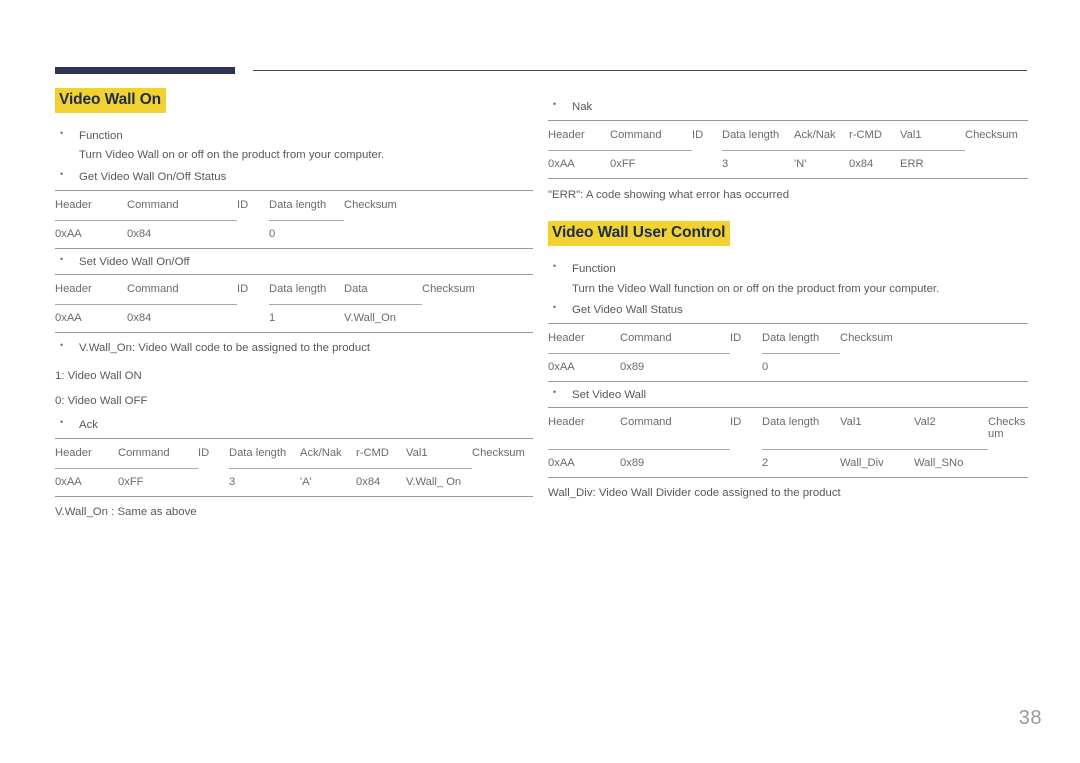 This screenshot has height=763, width=1080. What do you see at coordinates (788, 164) in the screenshot?
I see `table-row: 0xAA 0xFF 3 'N' 0x84 ERR` at bounding box center [788, 164].